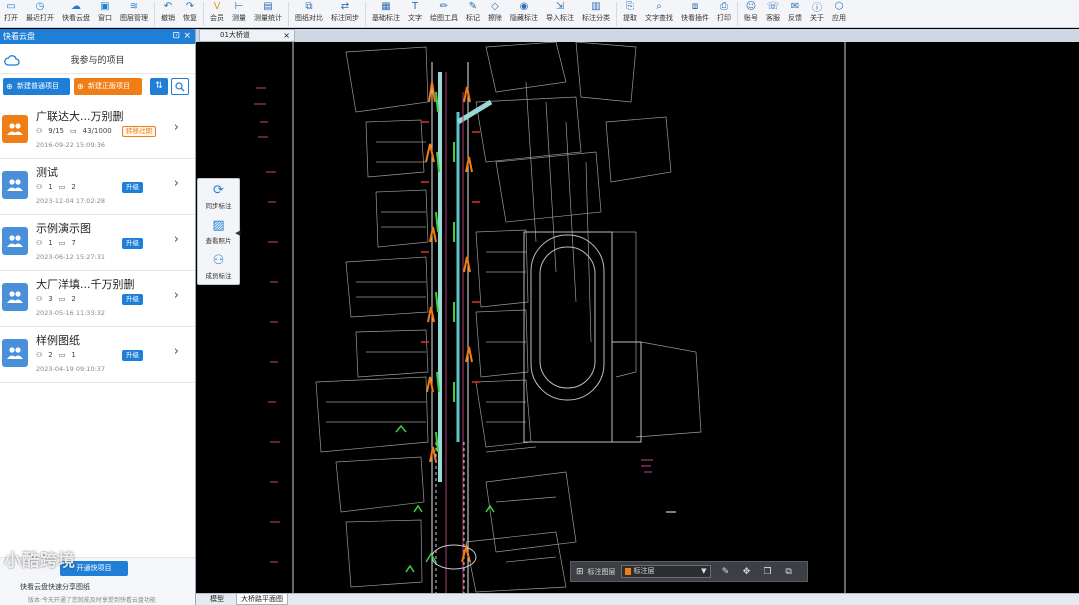  Describe the element at coordinates (724, 14) in the screenshot. I see `toolbar-print-button: ⎙ 打印` at that location.